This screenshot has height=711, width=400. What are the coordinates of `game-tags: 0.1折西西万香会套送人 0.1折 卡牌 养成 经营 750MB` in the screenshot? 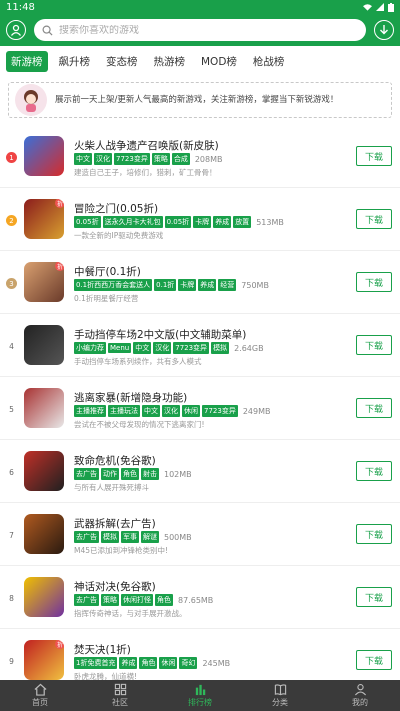 It's located at (171, 285).